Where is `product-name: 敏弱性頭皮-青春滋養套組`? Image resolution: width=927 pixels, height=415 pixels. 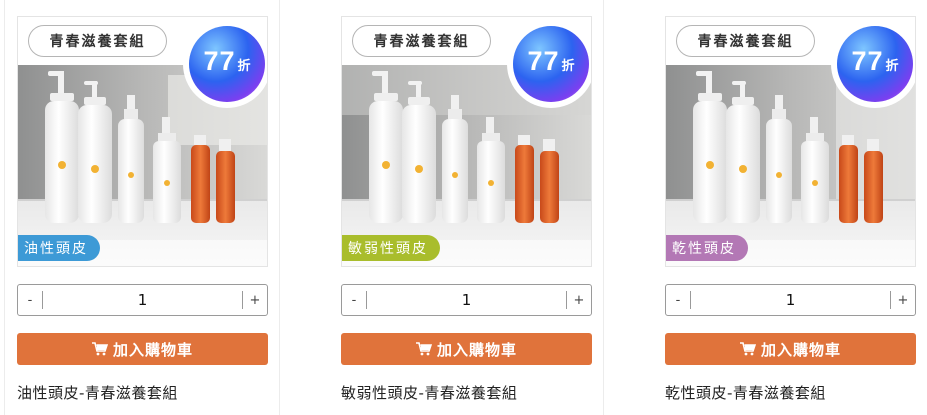 product-name: 敏弱性頭皮-青春滋養套組 is located at coordinates (429, 392).